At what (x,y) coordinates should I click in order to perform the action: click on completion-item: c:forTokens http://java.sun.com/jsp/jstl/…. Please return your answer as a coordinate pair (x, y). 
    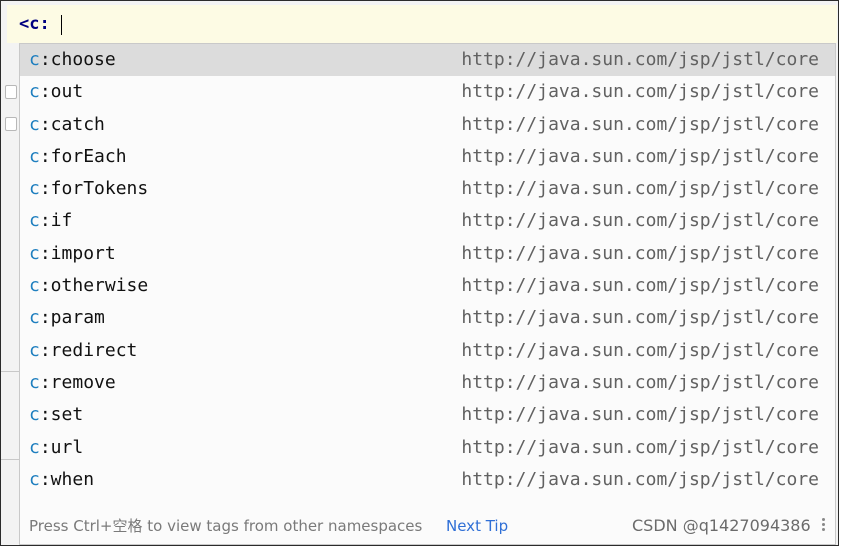
    Looking at the image, I should click on (427, 189).